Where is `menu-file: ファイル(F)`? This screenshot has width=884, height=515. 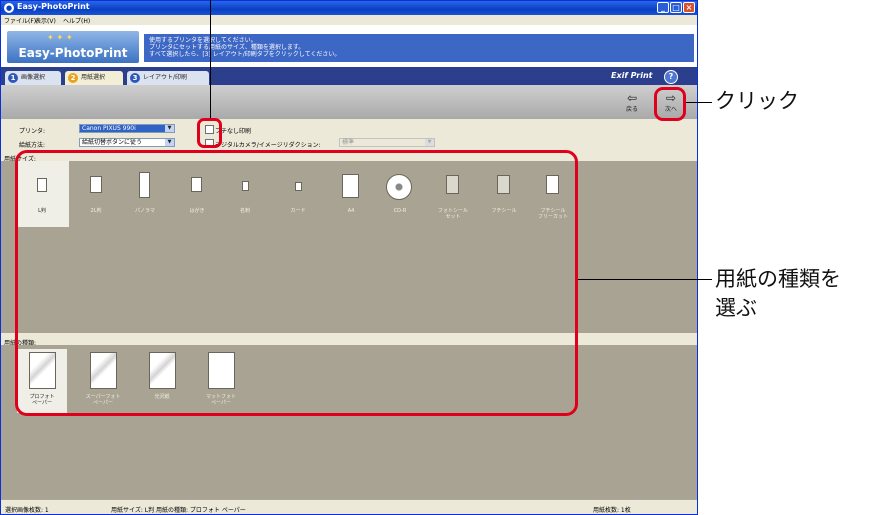 menu-file: ファイル(F) is located at coordinates (20, 20).